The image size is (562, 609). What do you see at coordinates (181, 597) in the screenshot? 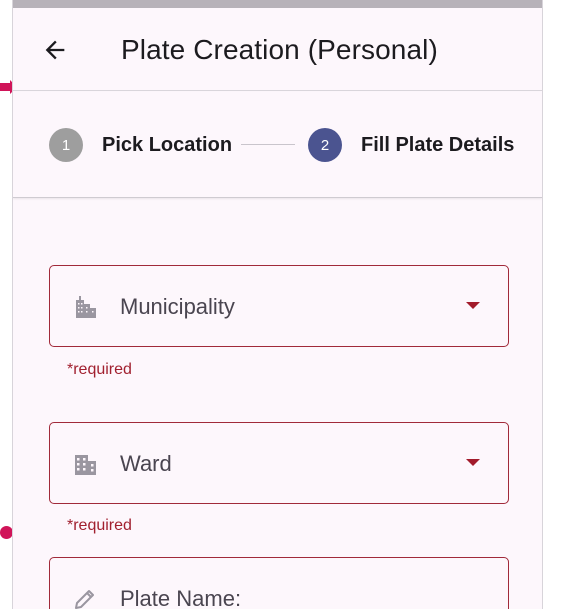
I see `plate-name-label: Plate Name:` at bounding box center [181, 597].